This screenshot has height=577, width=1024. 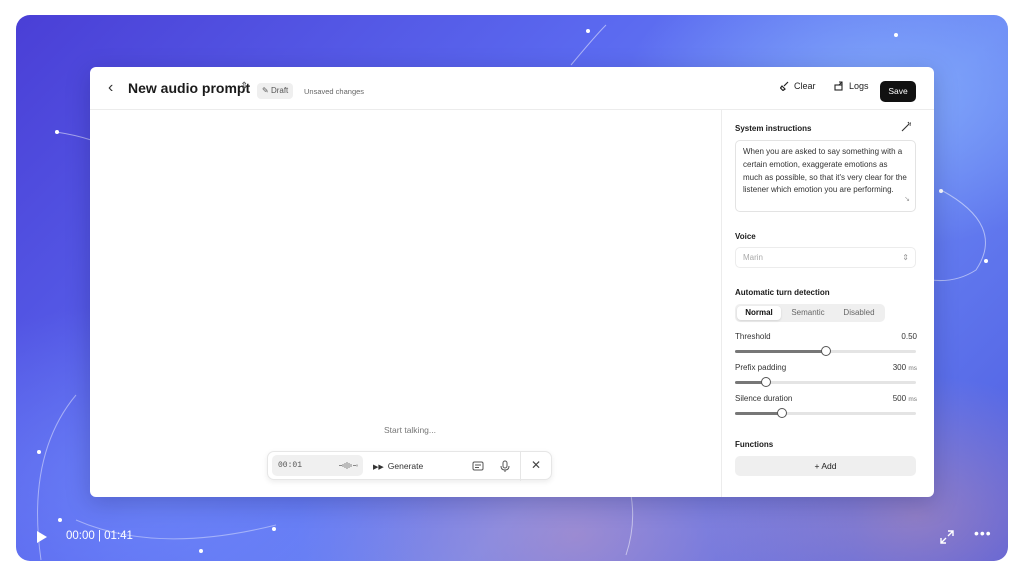 What do you see at coordinates (782, 292) in the screenshot?
I see `turn-detection-label: Automatic turn detection` at bounding box center [782, 292].